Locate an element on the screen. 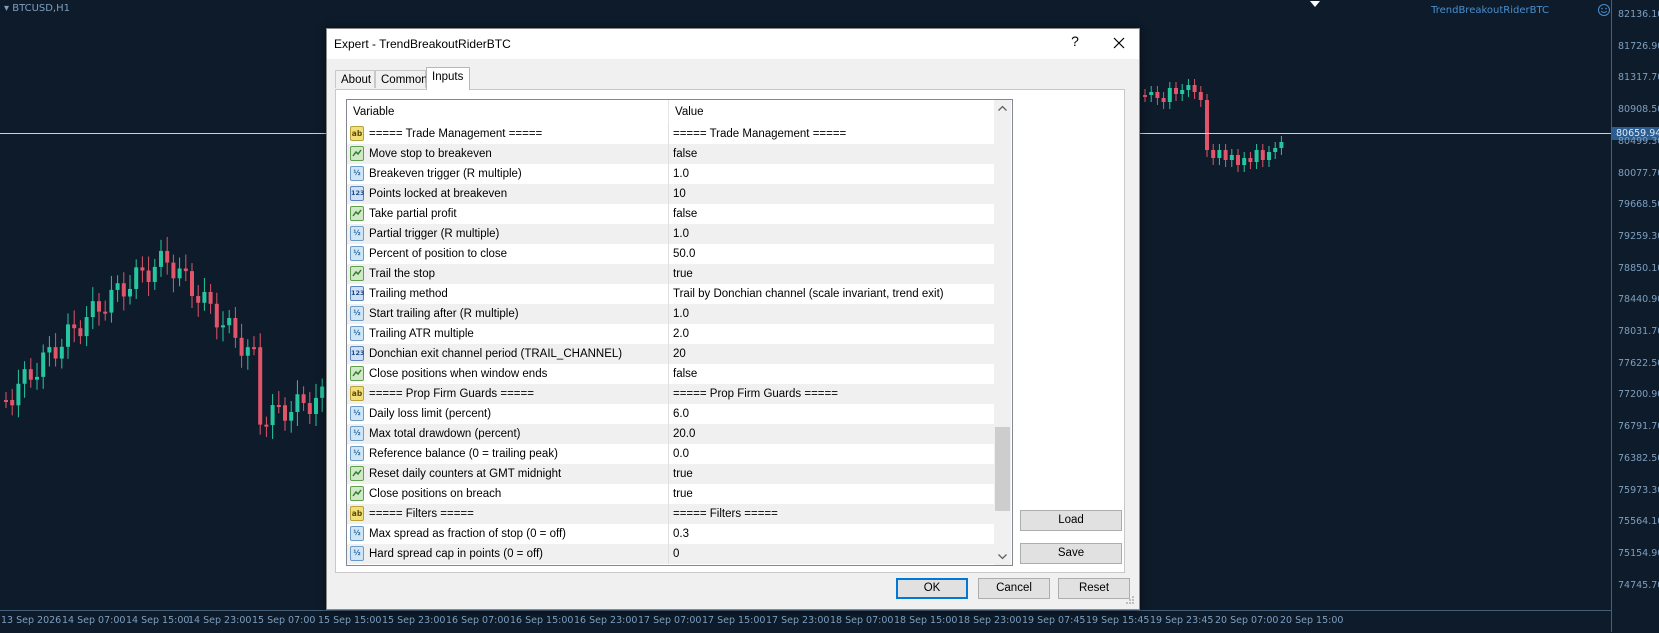 The height and width of the screenshot is (633, 1659). time-tick-label: 19 Sep 07:45 is located at coordinates (1054, 620).